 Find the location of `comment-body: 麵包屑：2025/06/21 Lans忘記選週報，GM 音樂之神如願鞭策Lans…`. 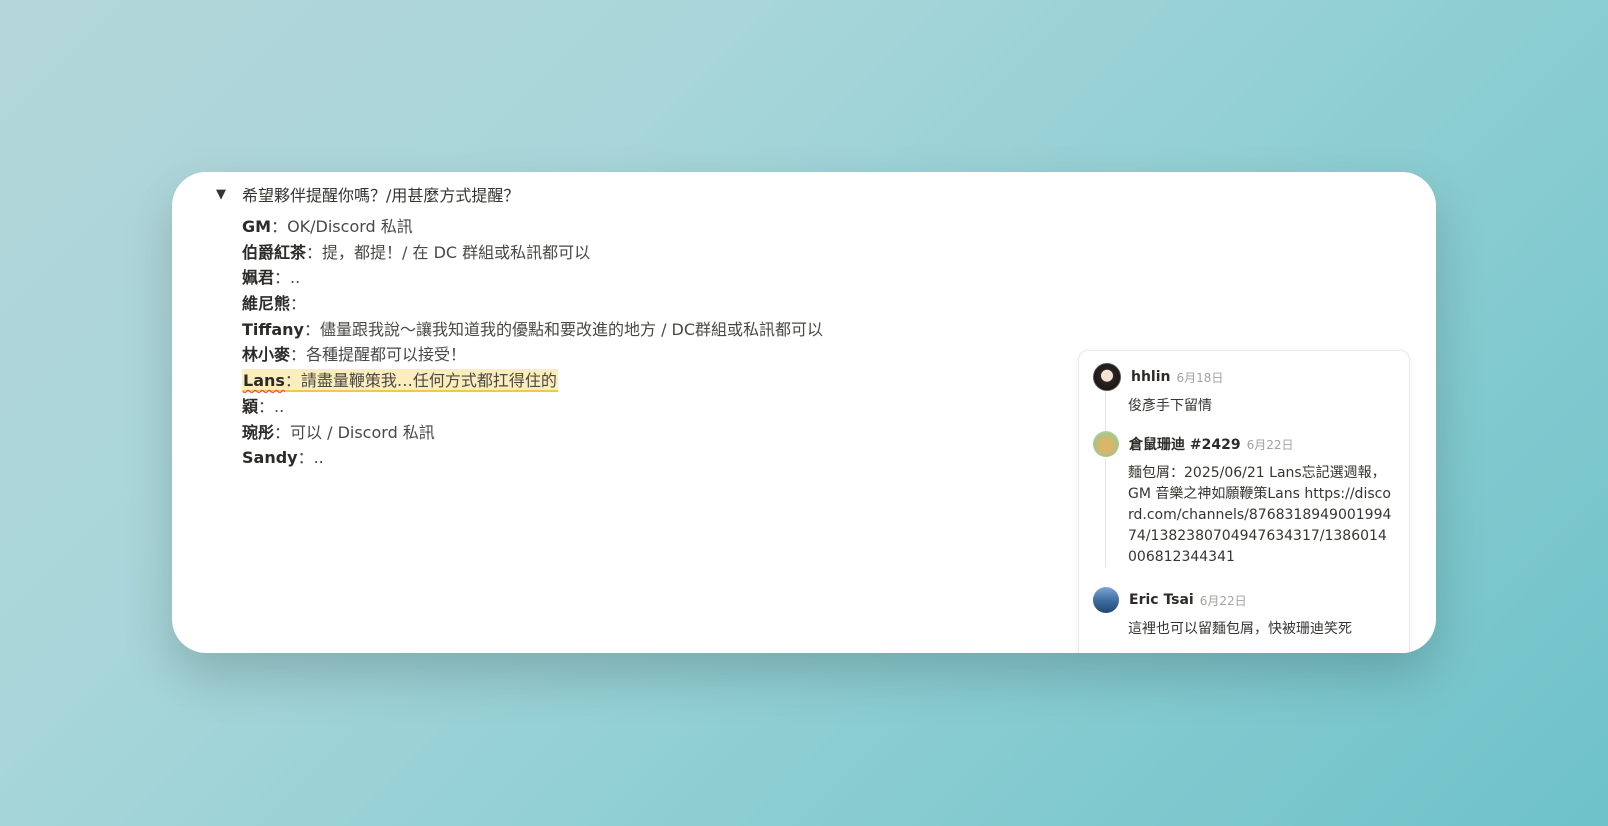

comment-body: 麵包屑：2025/06/21 Lans忘記選週報，GM 音樂之神如願鞭策Lans… is located at coordinates (1260, 515).